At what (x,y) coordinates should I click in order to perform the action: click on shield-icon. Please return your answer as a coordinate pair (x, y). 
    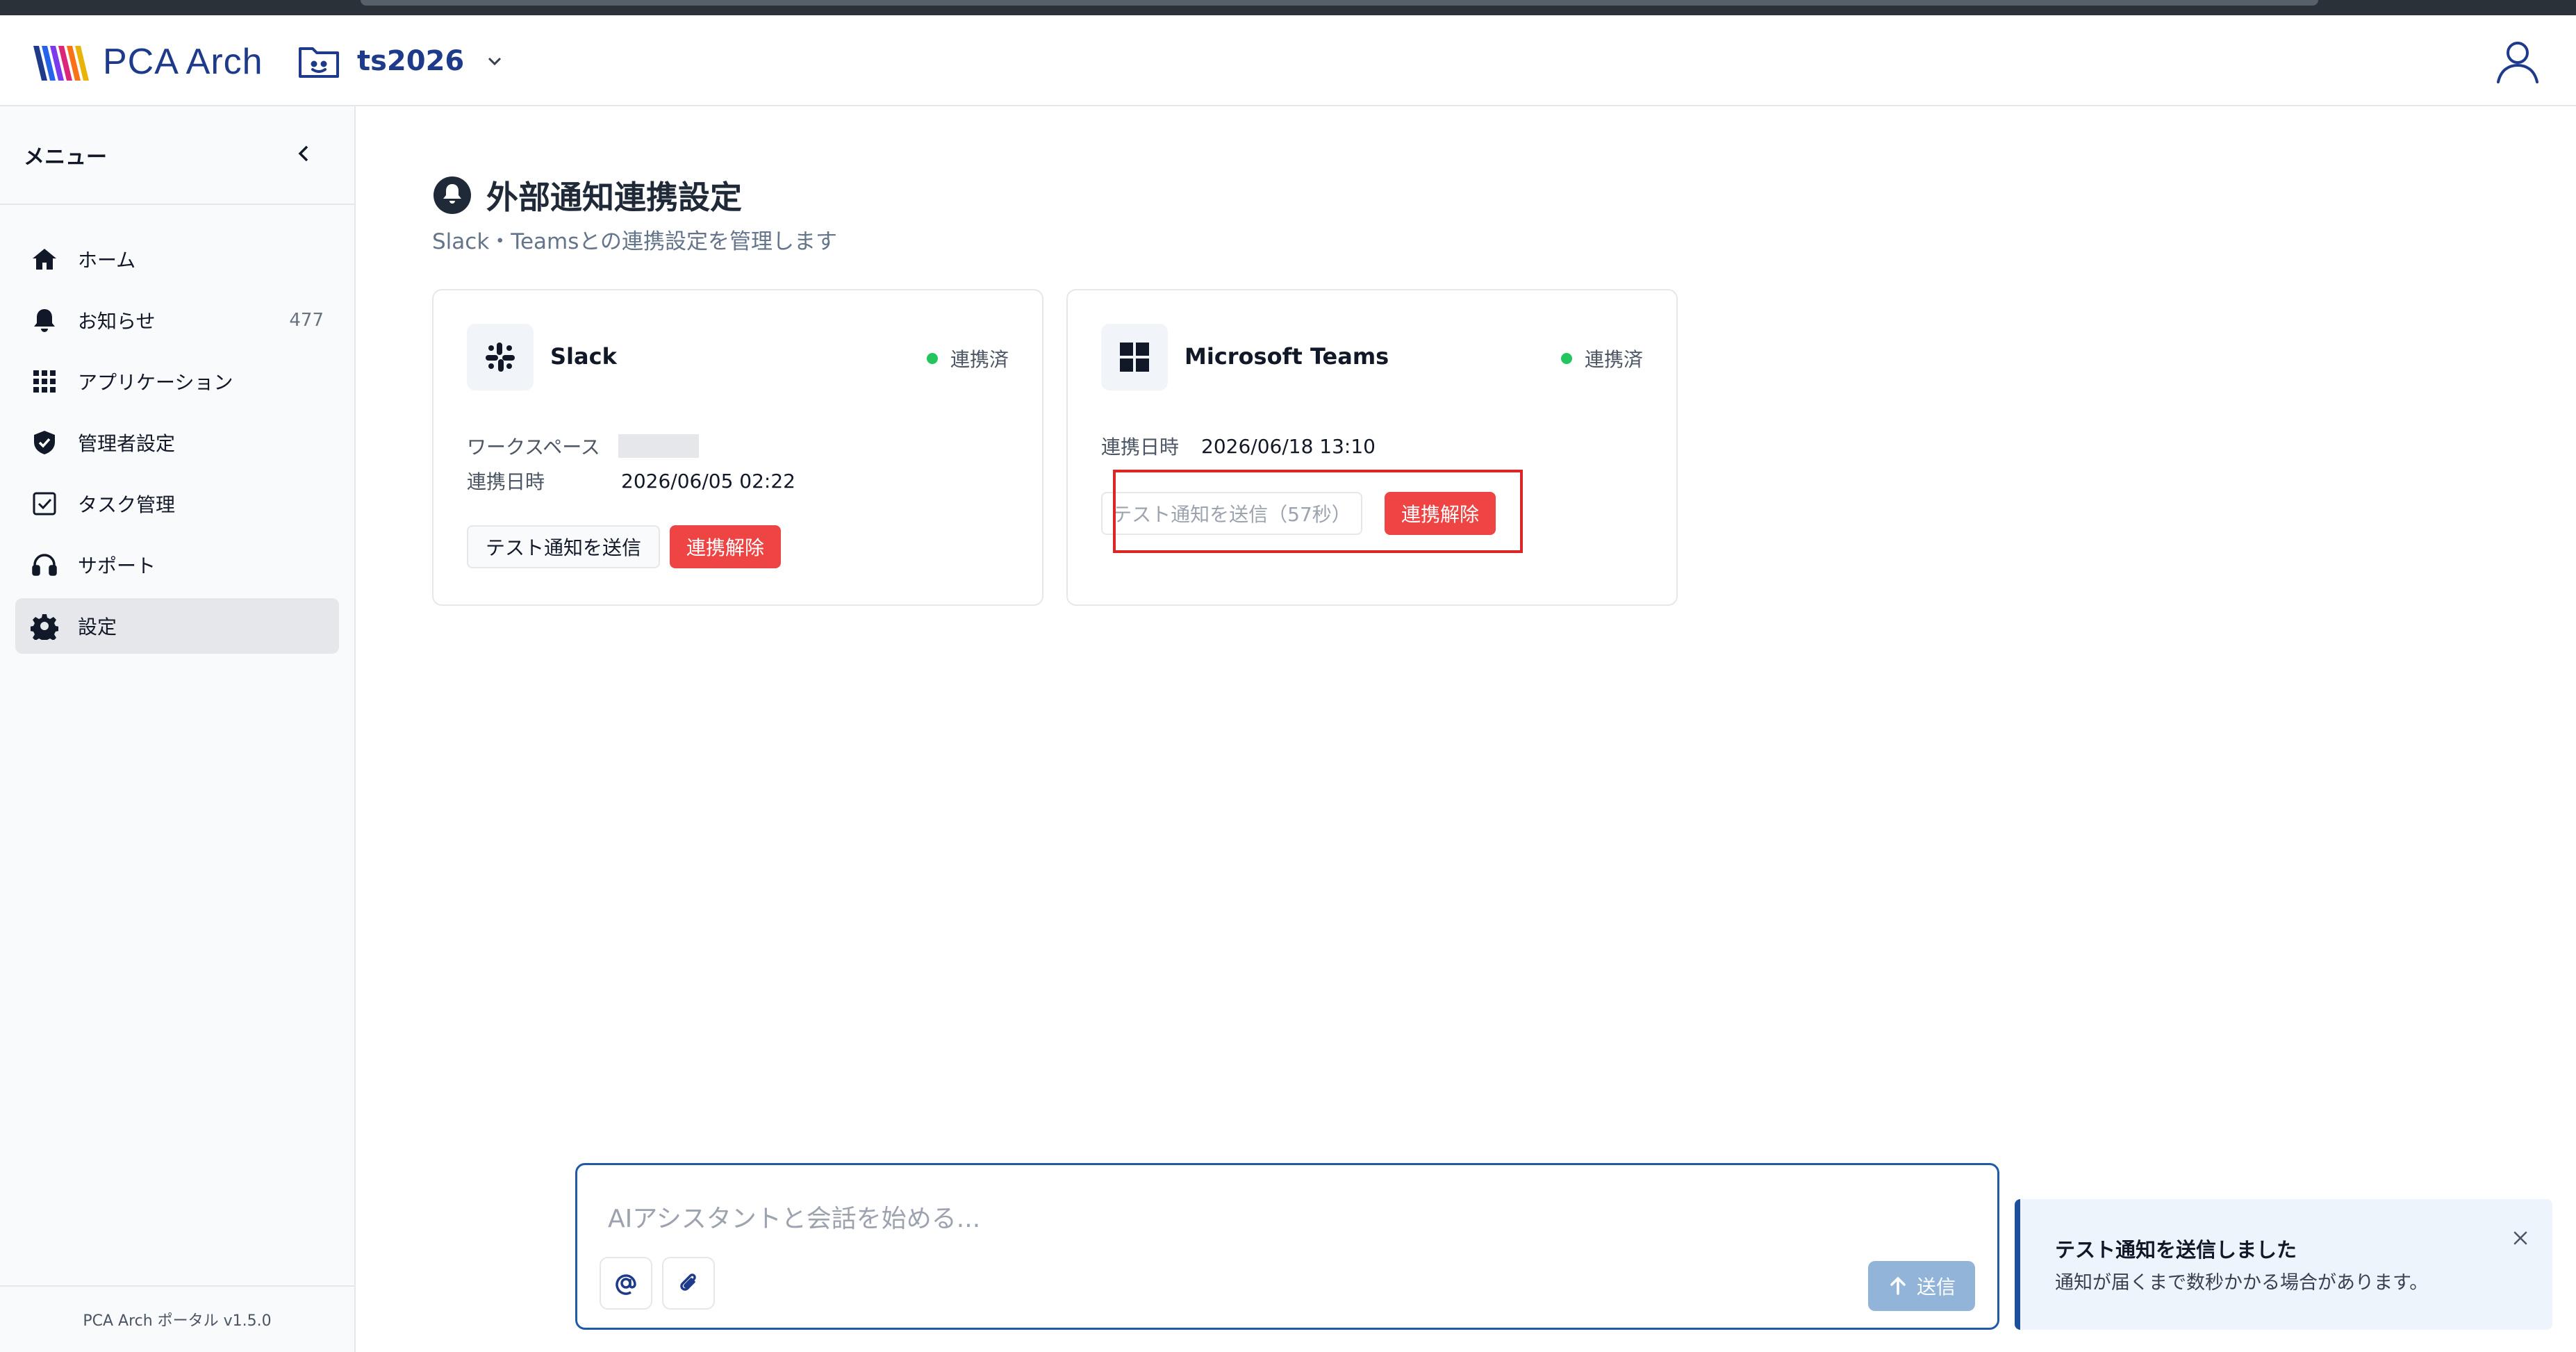
    Looking at the image, I should click on (45, 443).